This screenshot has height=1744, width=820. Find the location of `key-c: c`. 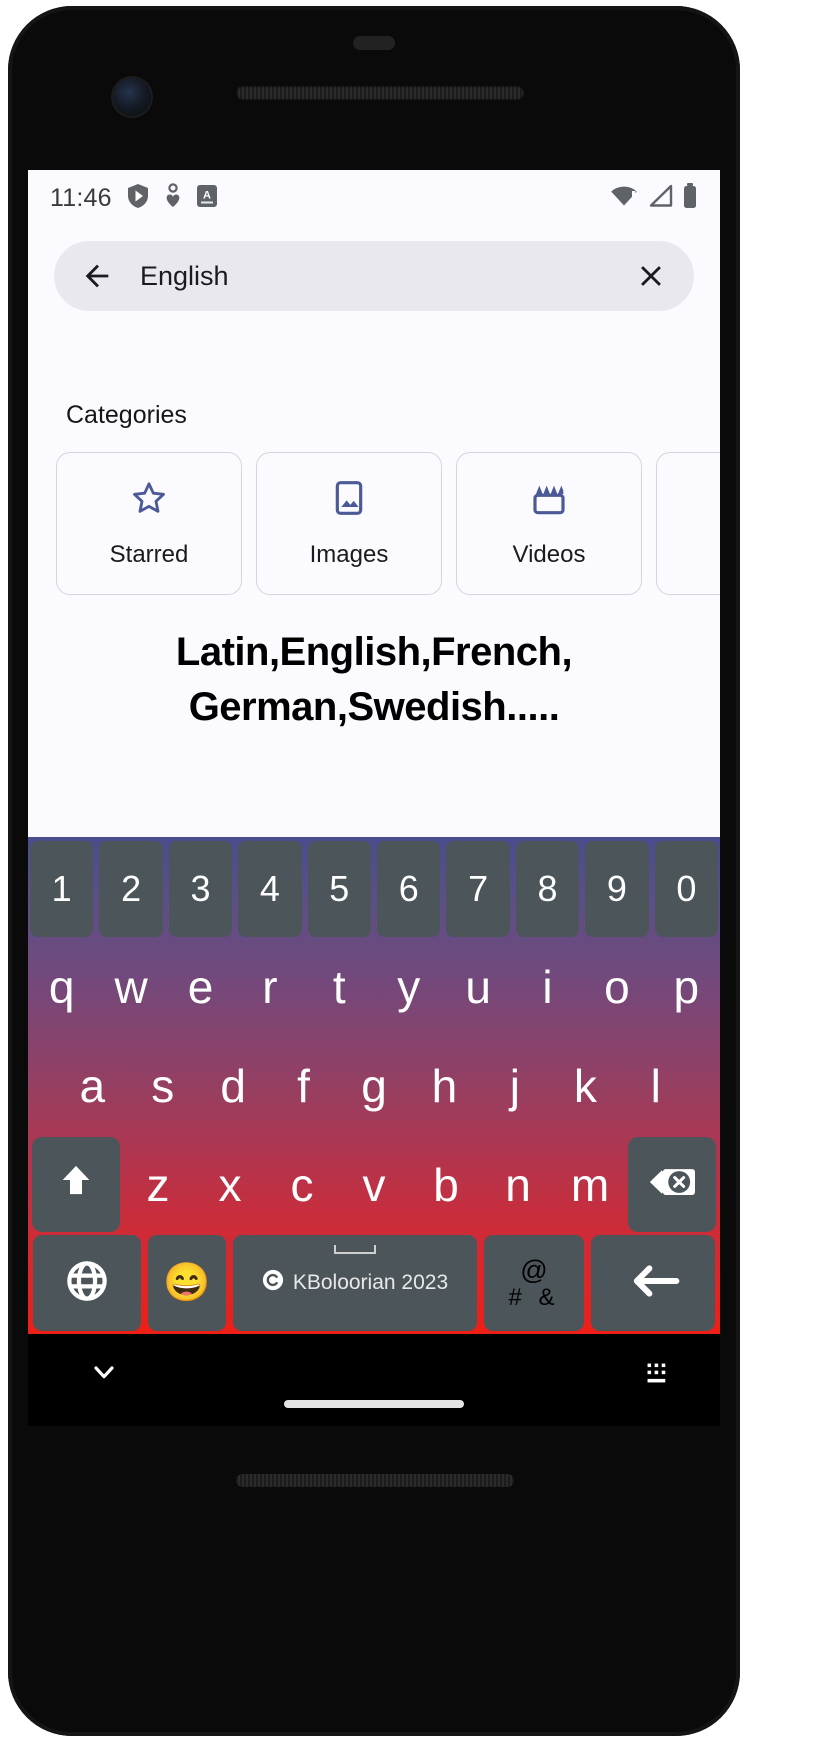

key-c: c is located at coordinates (302, 1185).